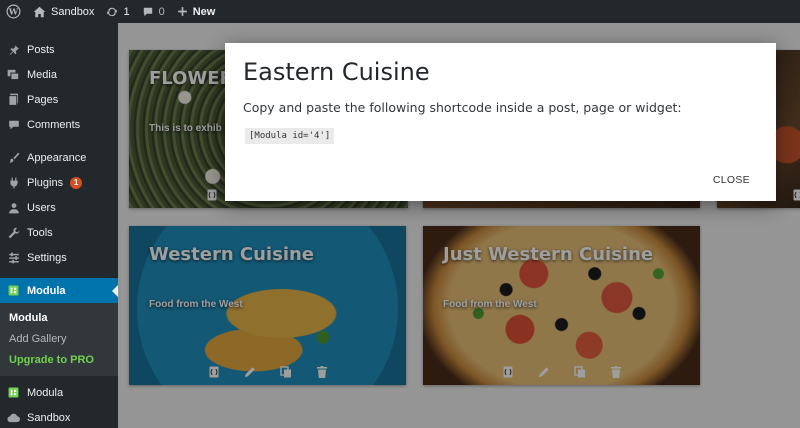  What do you see at coordinates (43, 99) in the screenshot?
I see `sidebar-item-label: Pages` at bounding box center [43, 99].